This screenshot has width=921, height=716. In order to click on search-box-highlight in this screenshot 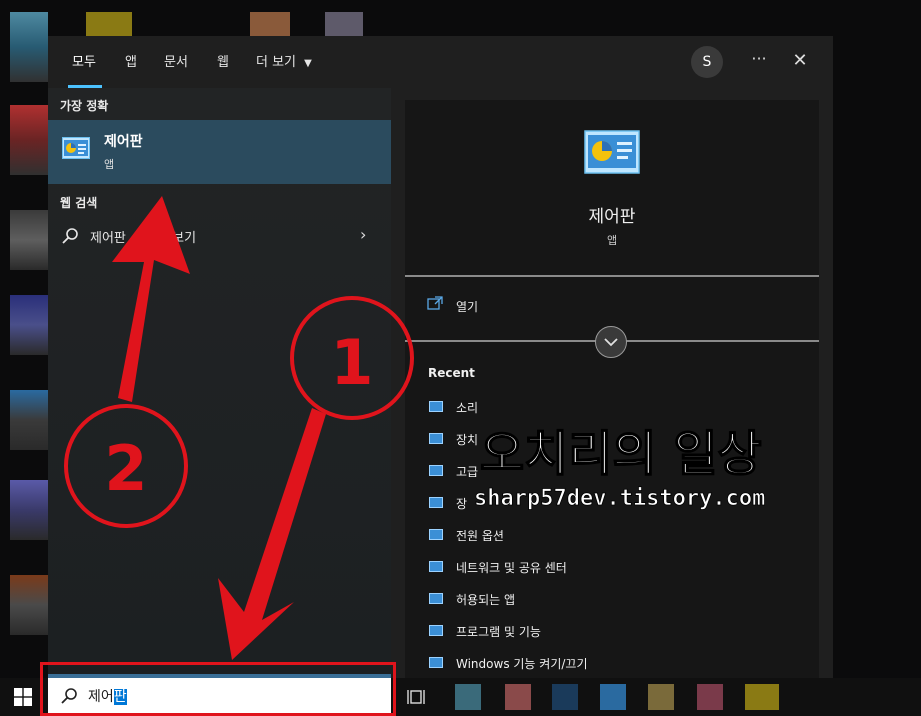, I will do `click(218, 689)`.